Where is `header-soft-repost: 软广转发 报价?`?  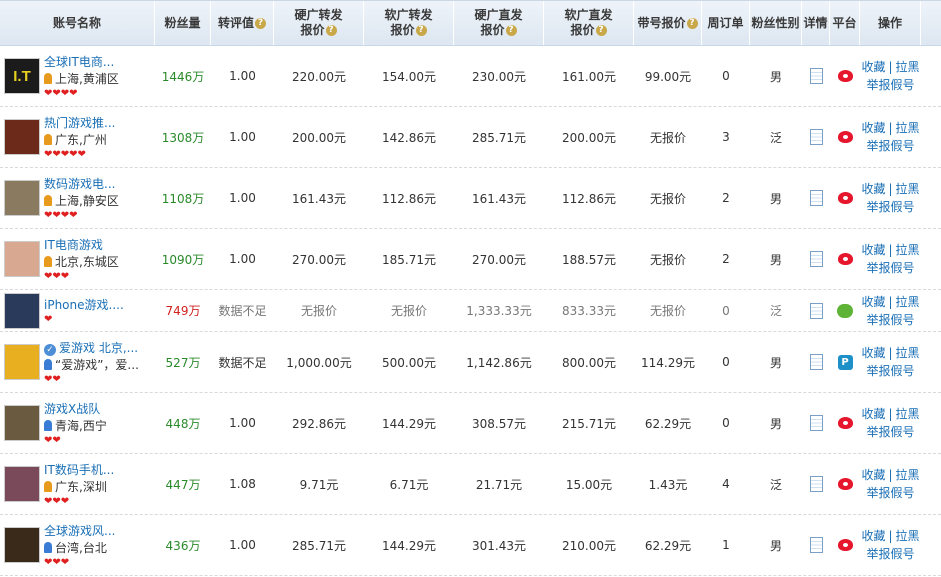 header-soft-repost: 软广转发 报价? is located at coordinates (409, 23).